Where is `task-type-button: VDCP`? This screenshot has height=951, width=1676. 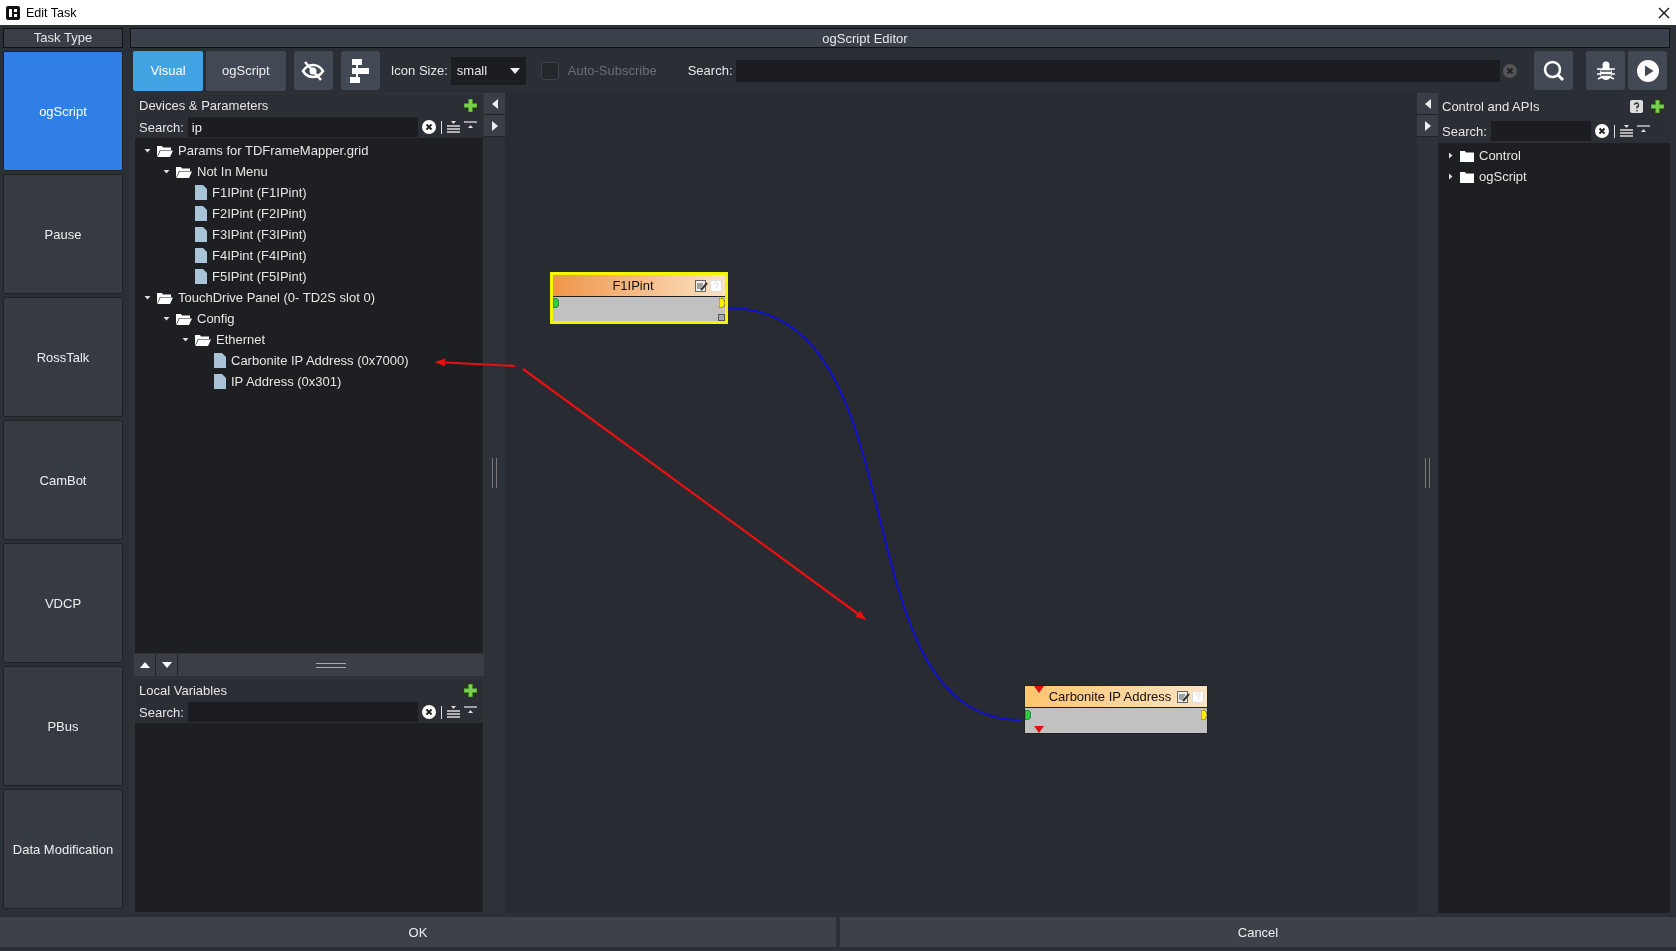 task-type-button: VDCP is located at coordinates (63, 603).